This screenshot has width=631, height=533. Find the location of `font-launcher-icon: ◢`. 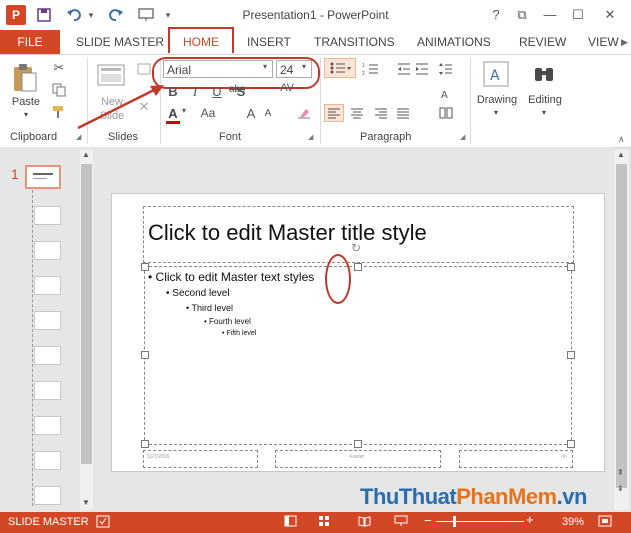

font-launcher-icon: ◢ is located at coordinates (312, 137).